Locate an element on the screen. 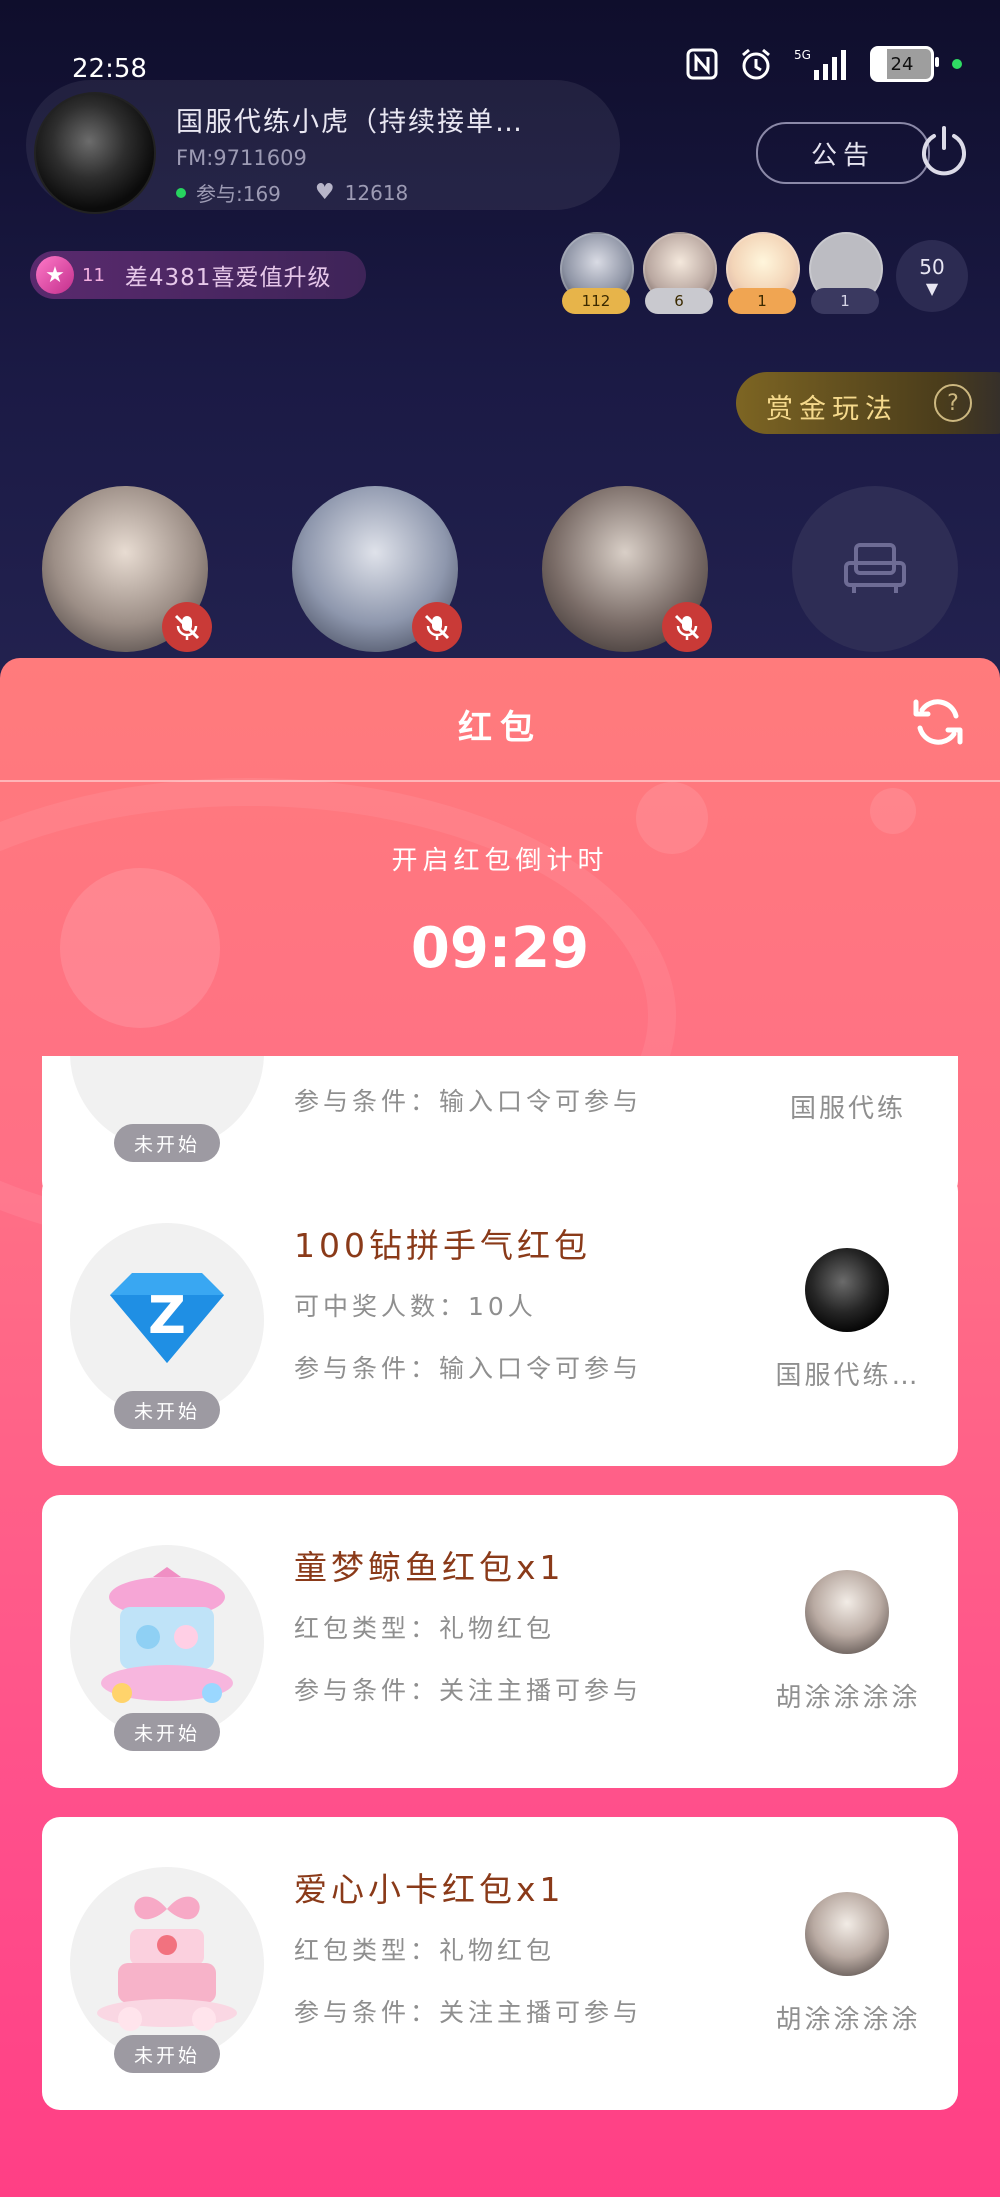  bounty-play-button: 赏金玩法 ? is located at coordinates (868, 403).